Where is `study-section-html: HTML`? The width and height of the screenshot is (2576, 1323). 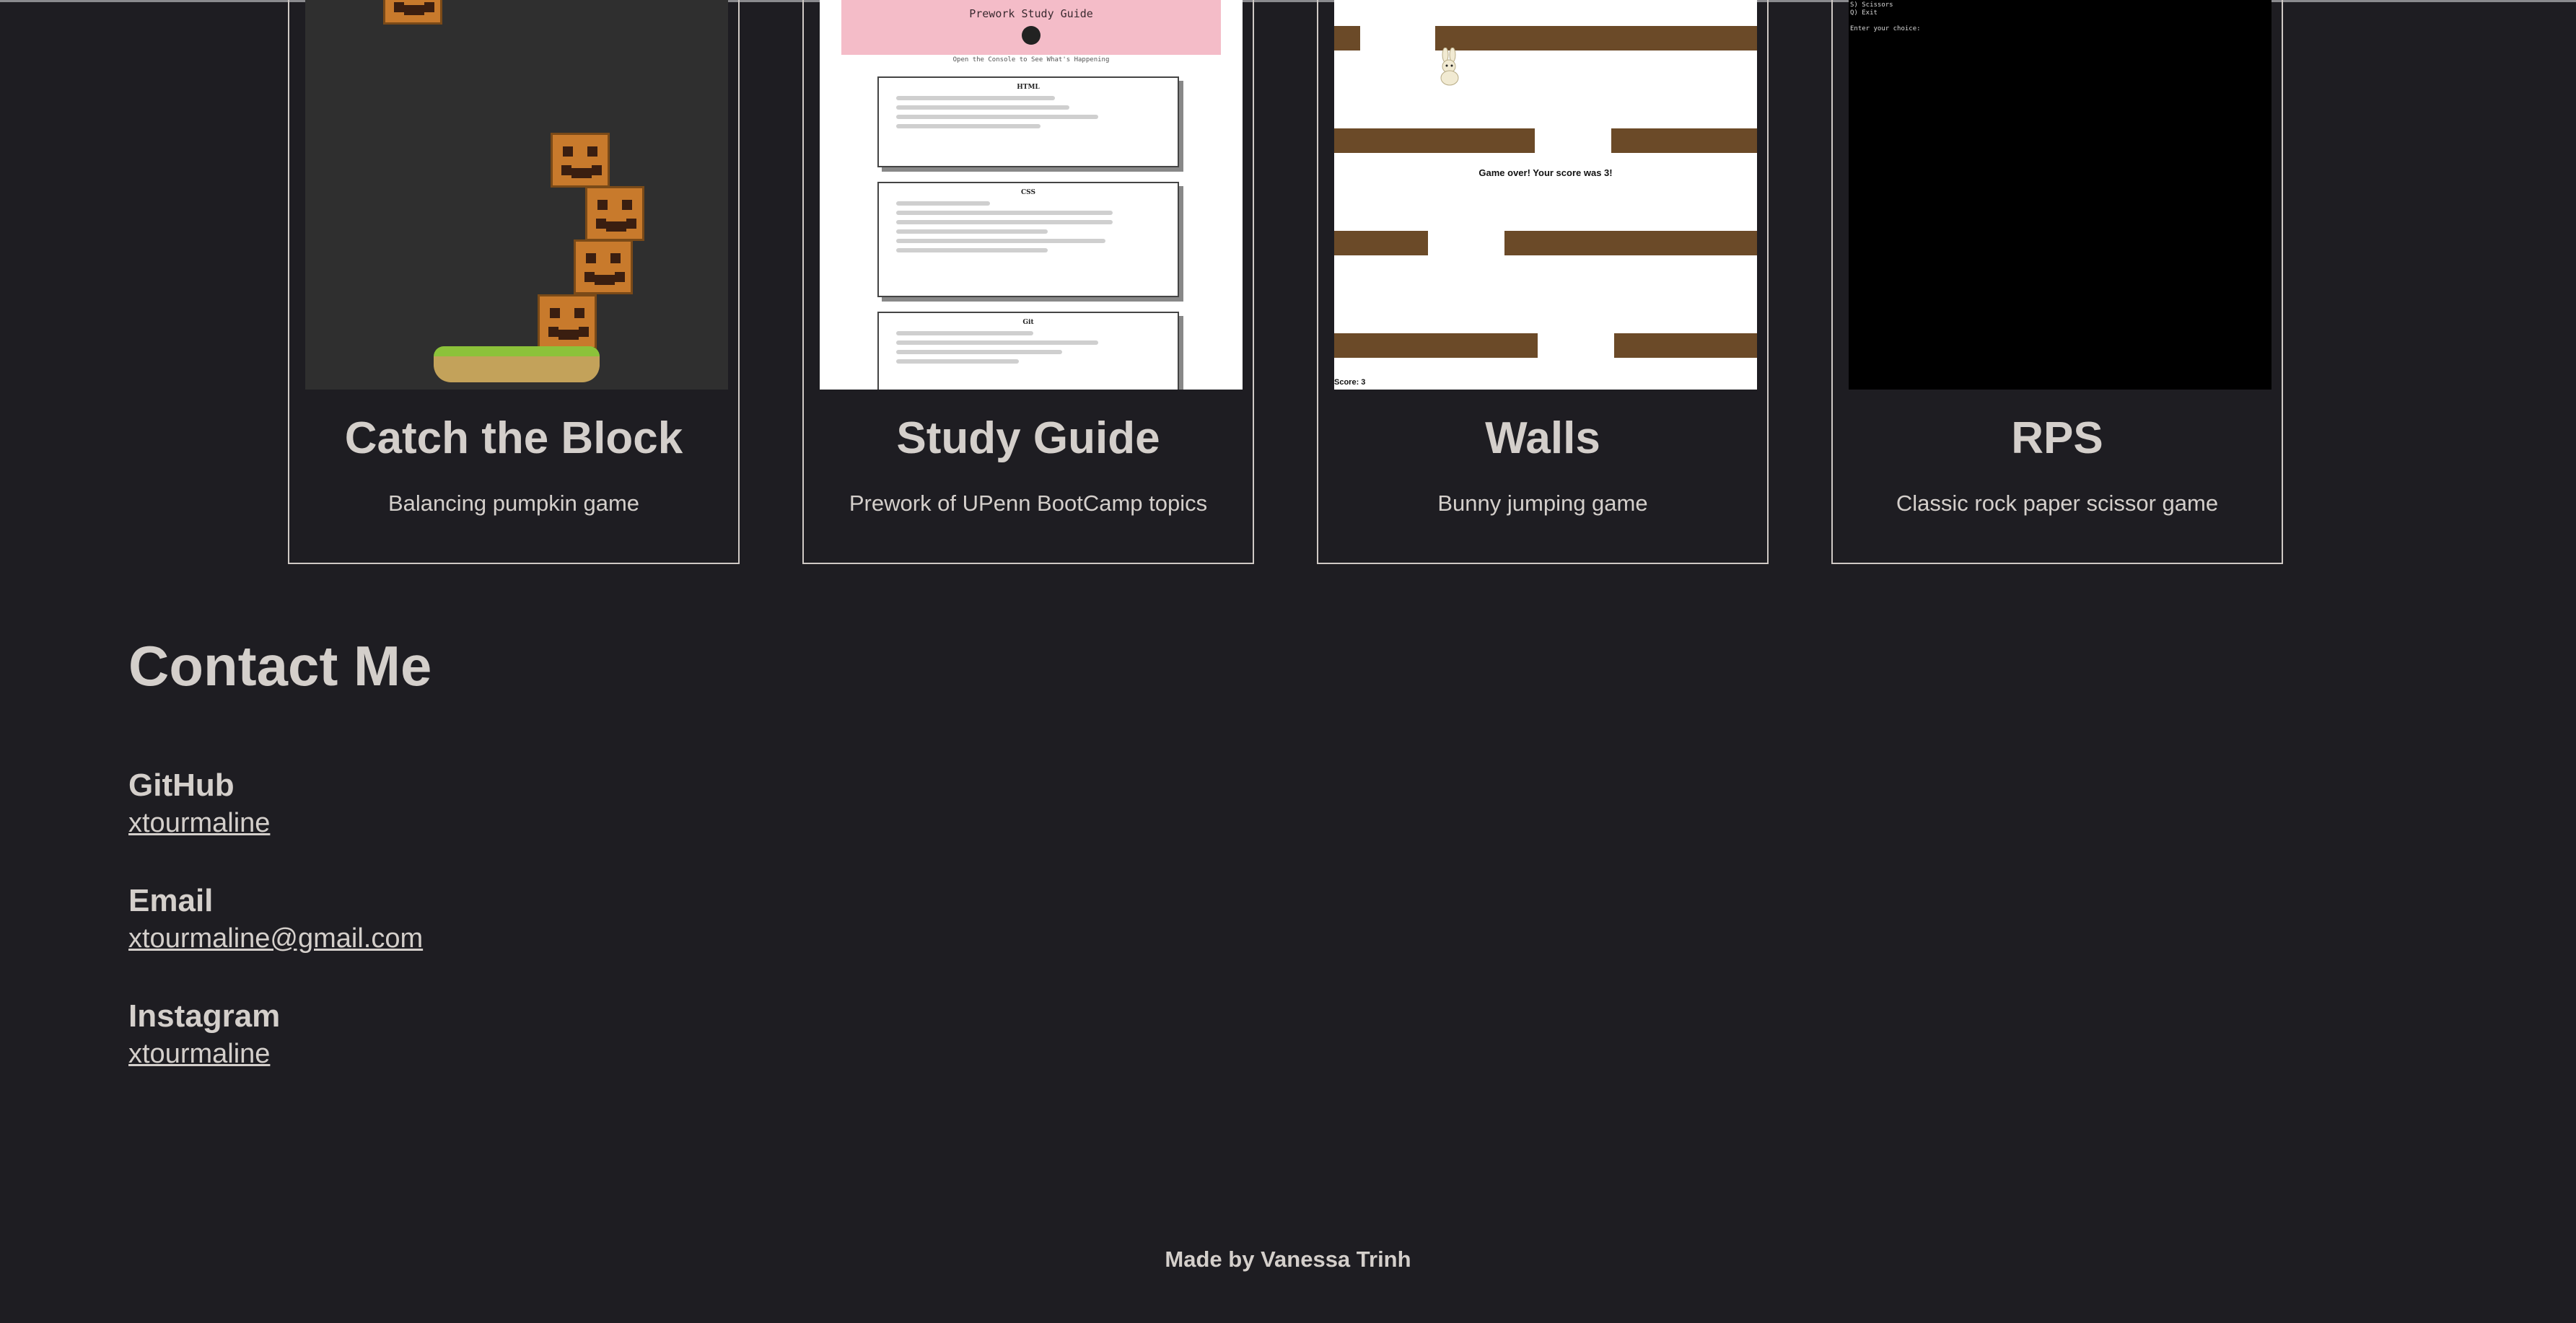
study-section-html: HTML is located at coordinates (1028, 122).